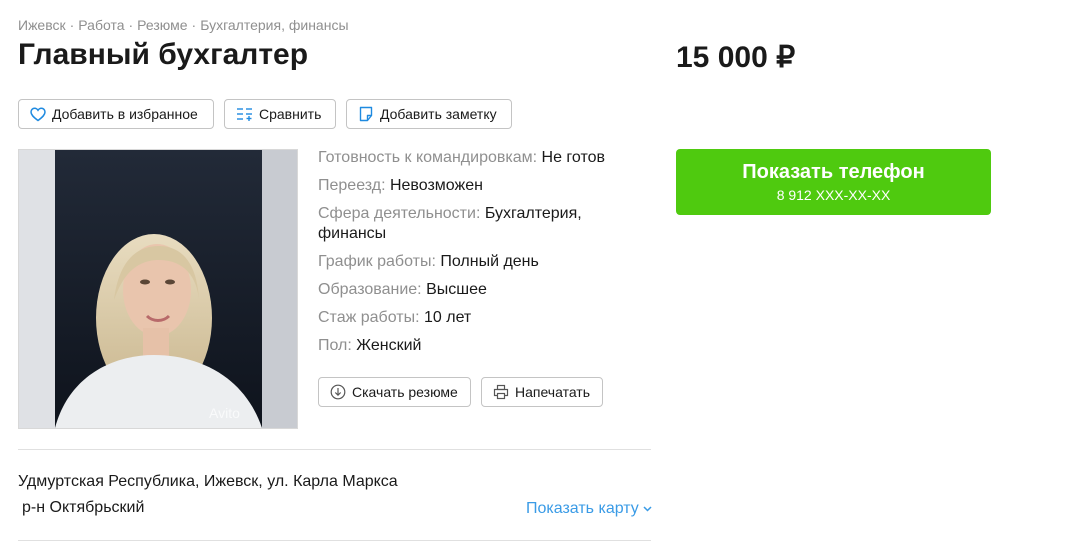  I want to click on param-value: Женский, so click(389, 345).